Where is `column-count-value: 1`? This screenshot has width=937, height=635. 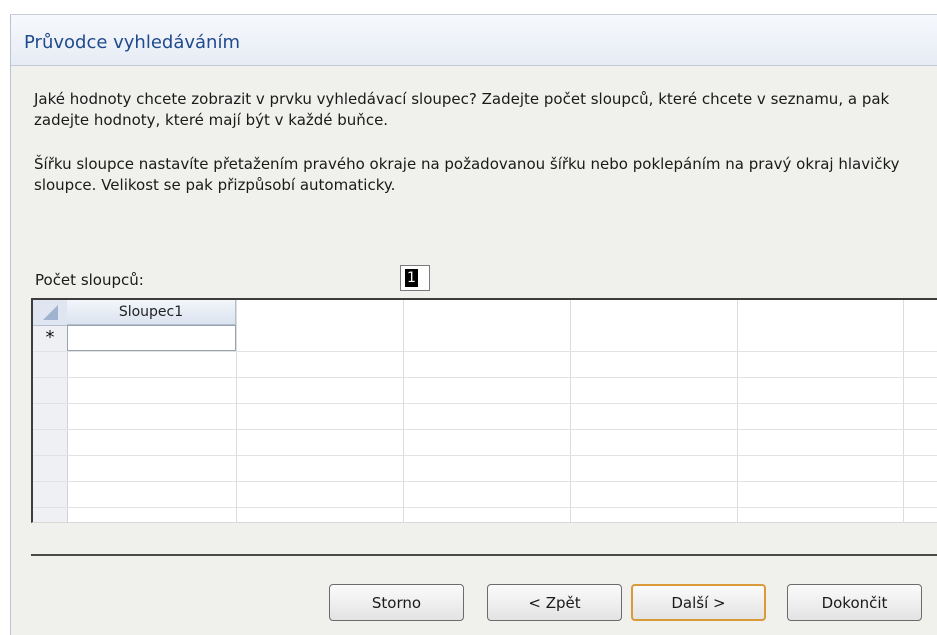
column-count-value: 1 is located at coordinates (411, 278).